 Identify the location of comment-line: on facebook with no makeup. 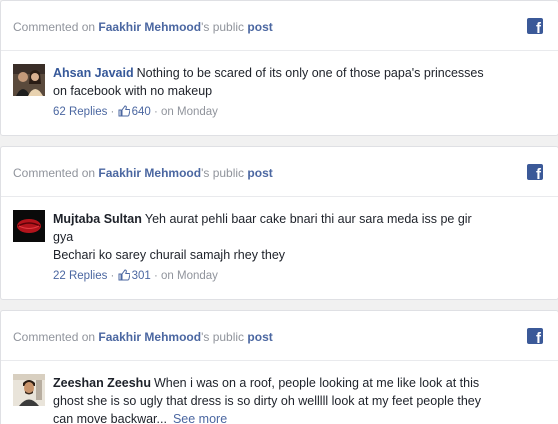
(133, 91).